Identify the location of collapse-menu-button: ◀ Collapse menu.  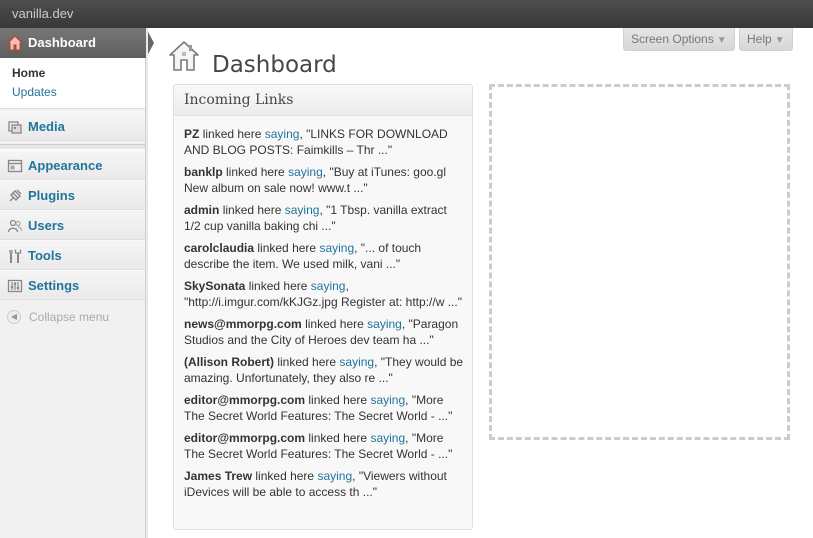
(72, 317).